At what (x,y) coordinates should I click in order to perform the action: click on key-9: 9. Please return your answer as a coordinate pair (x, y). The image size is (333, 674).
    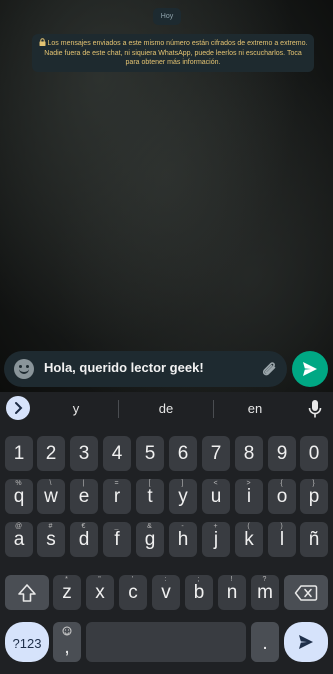
    Looking at the image, I should click on (282, 453).